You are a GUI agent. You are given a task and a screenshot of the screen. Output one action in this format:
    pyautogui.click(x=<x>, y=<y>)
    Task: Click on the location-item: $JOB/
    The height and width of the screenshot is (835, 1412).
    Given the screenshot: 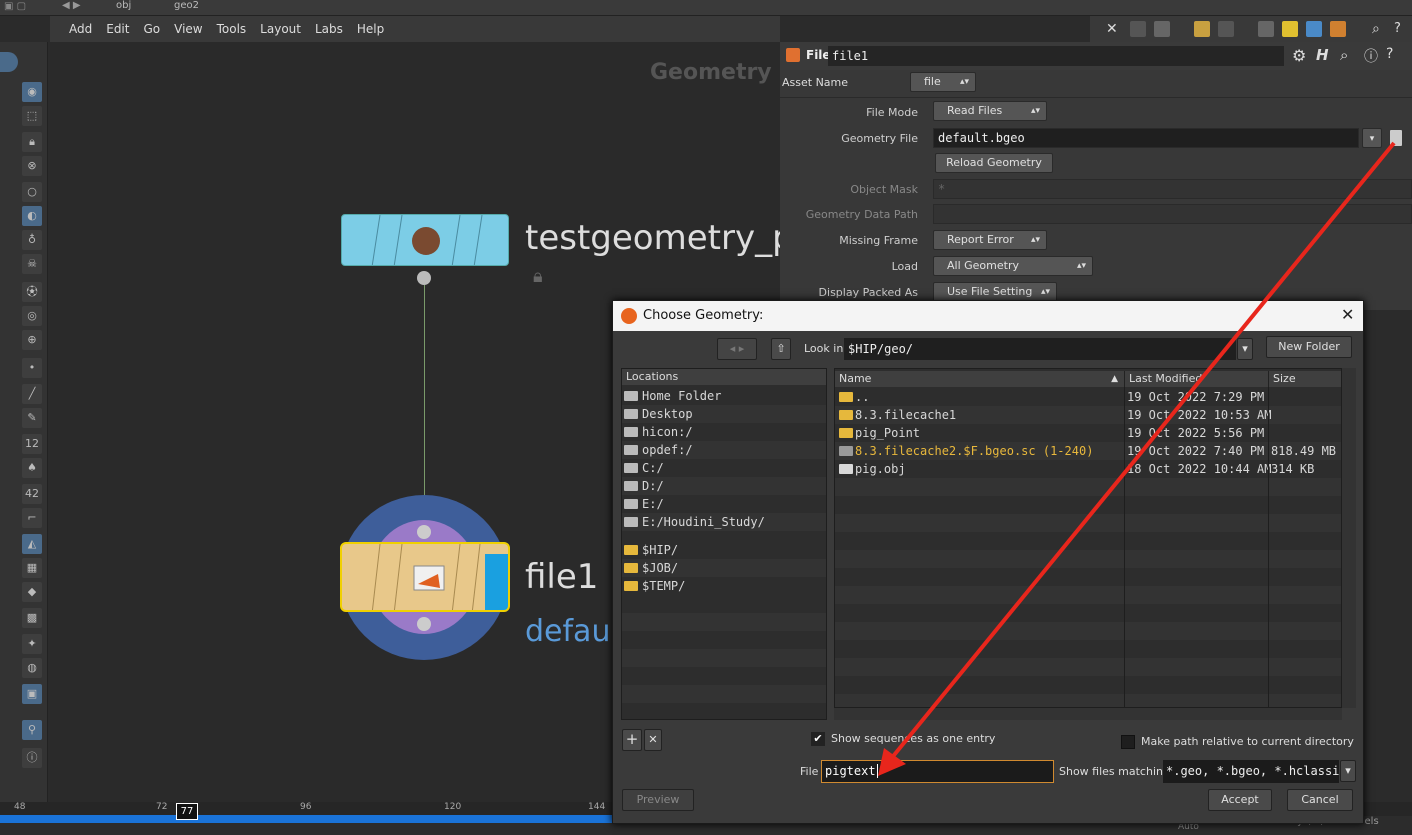 What is the action you would take?
    pyautogui.click(x=724, y=568)
    